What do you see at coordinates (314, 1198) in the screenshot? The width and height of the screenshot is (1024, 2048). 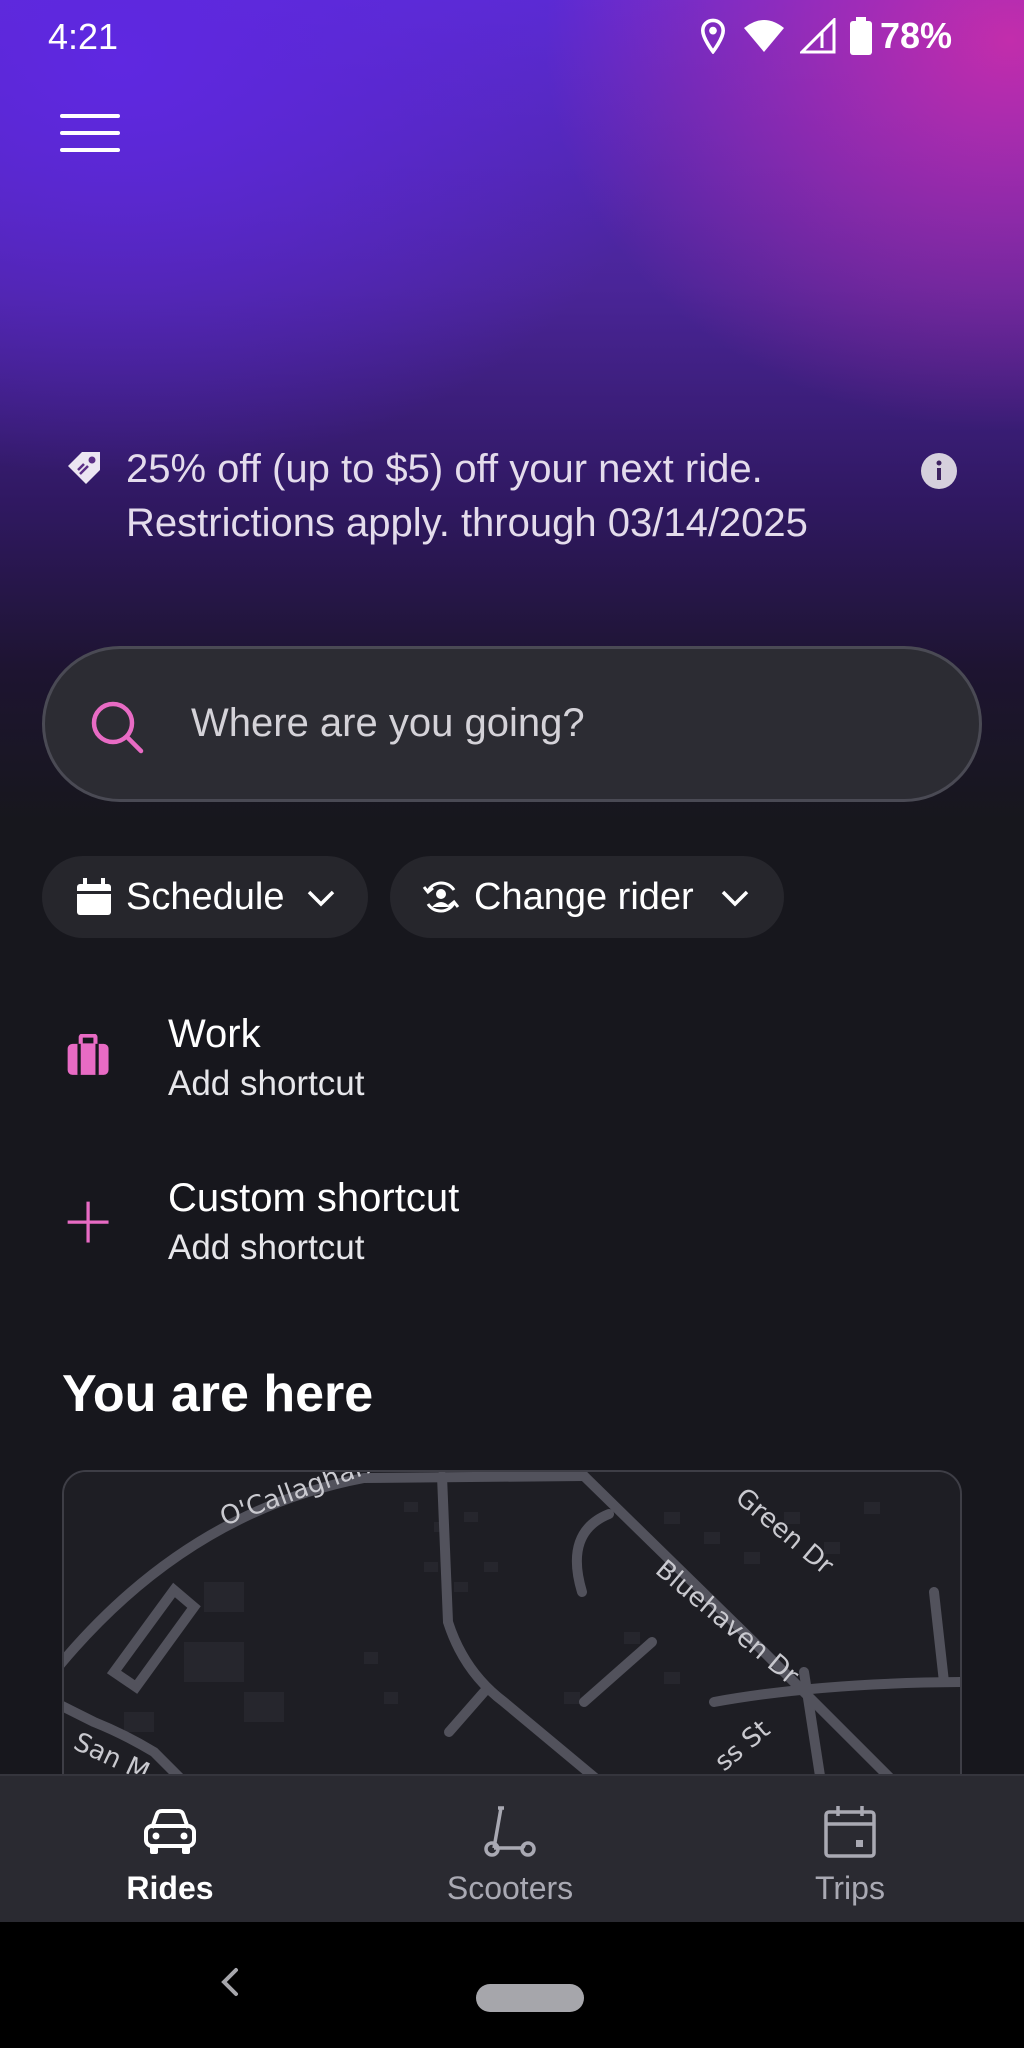 I see `shortcut-title: Custom shortcut` at bounding box center [314, 1198].